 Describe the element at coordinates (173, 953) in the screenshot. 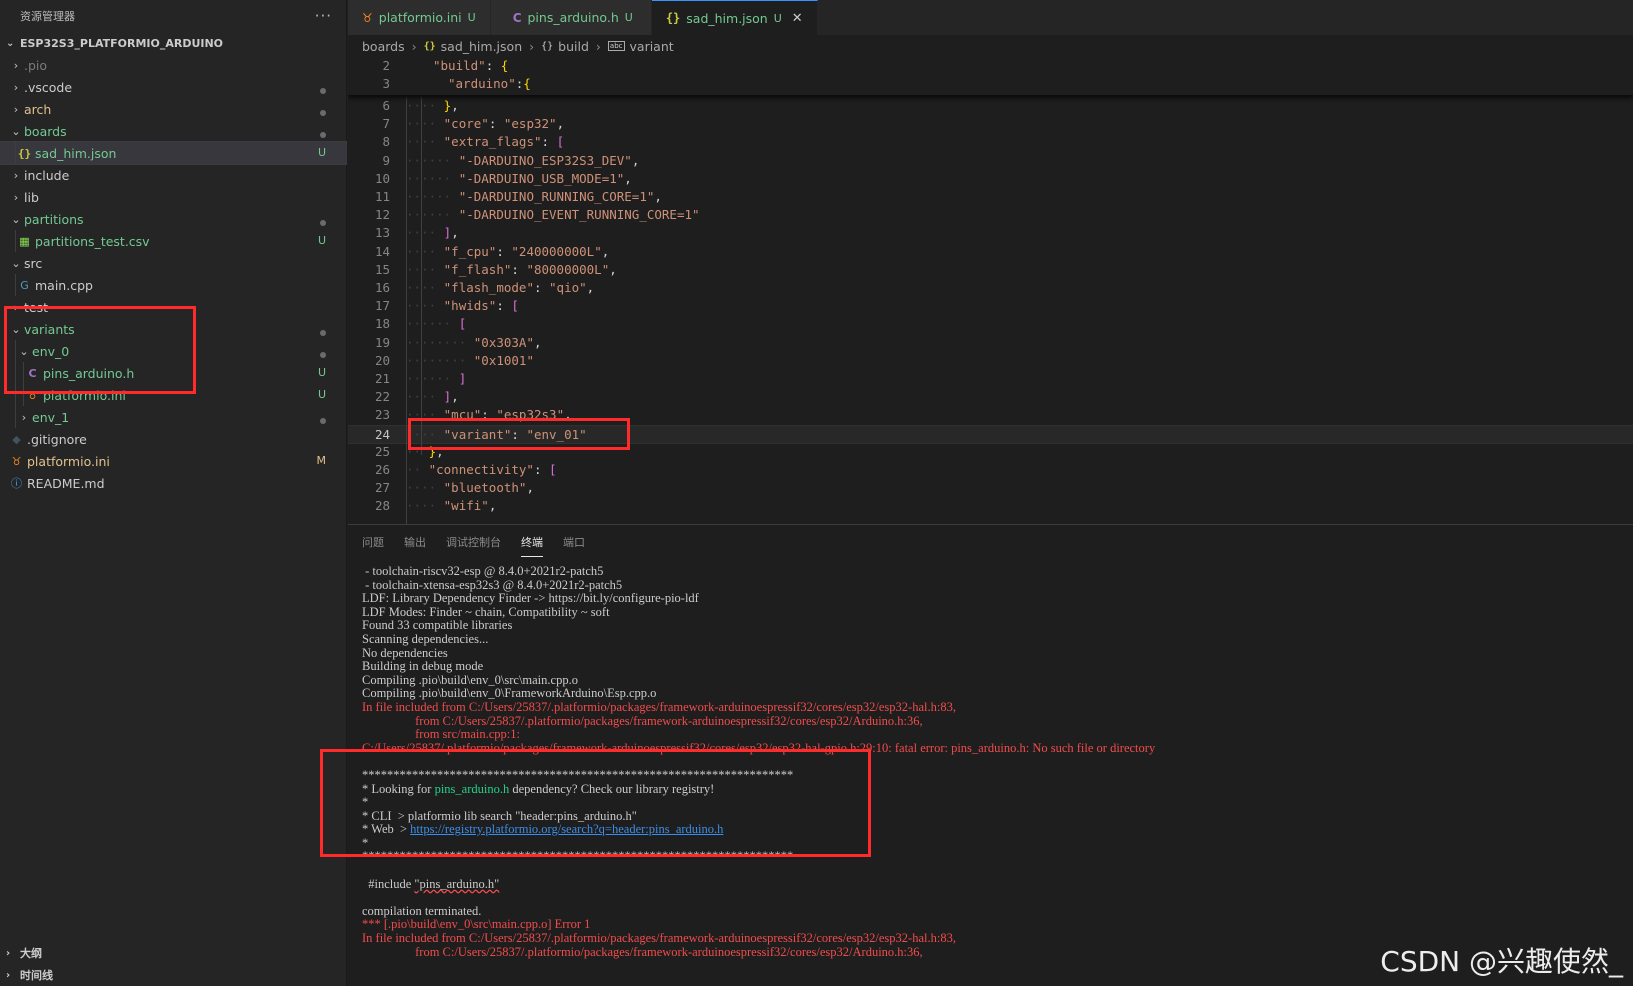

I see `outline-section: › 大纲` at that location.